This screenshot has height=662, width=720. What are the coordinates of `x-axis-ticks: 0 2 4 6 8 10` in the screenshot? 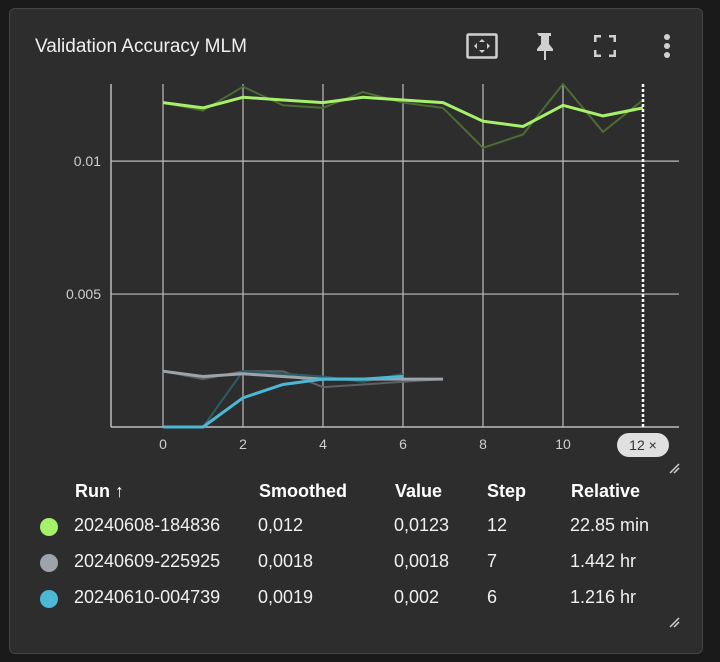 It's located at (365, 444).